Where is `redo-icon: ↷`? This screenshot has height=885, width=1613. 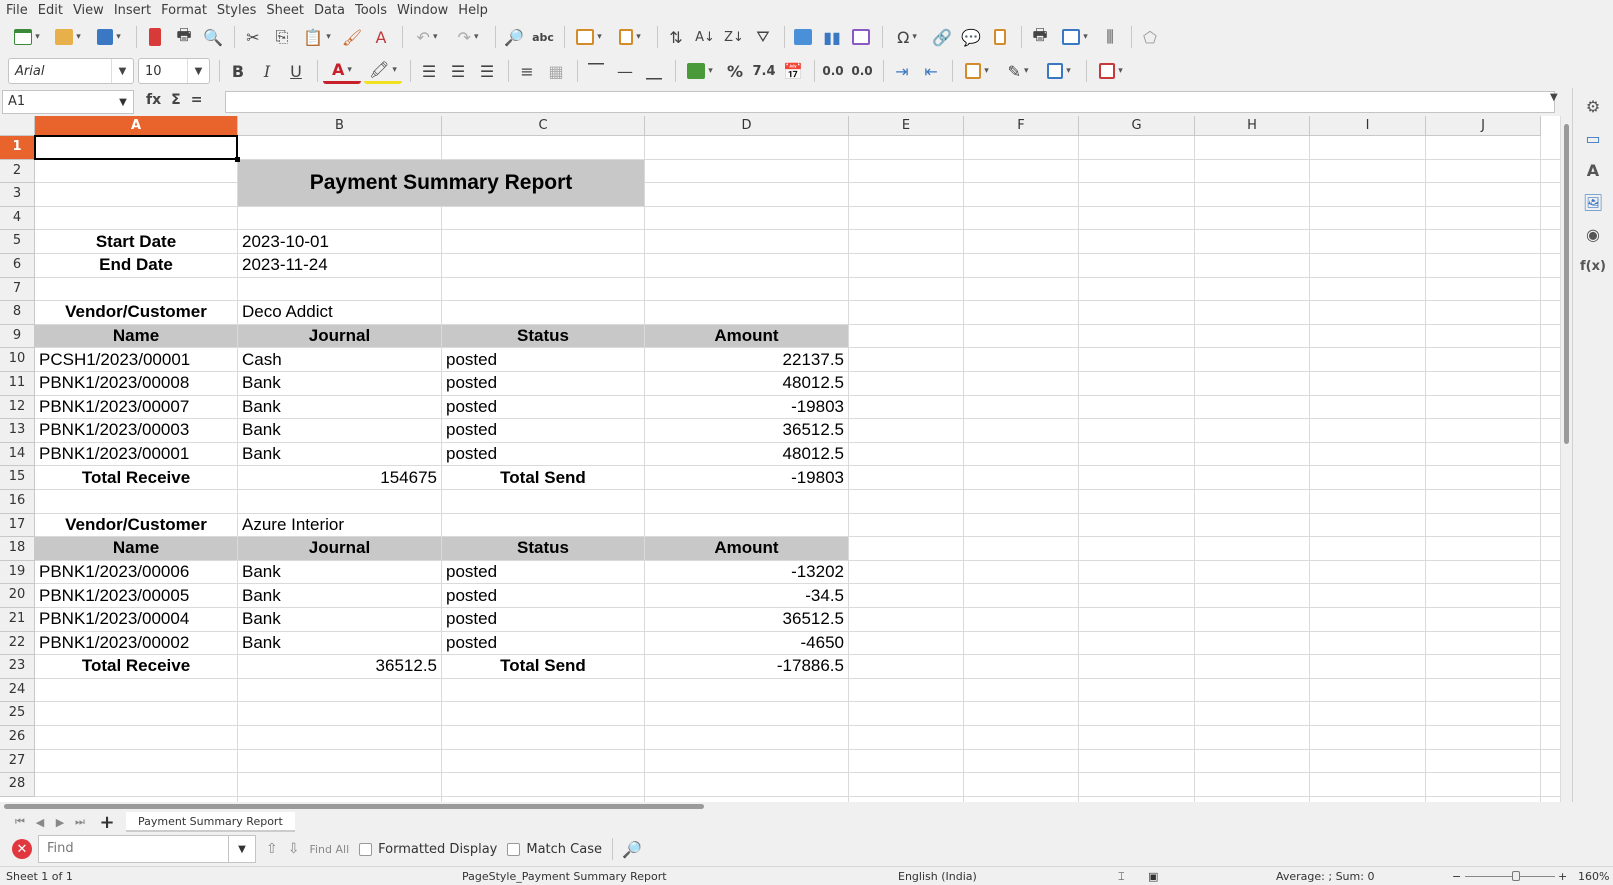 redo-icon: ↷ is located at coordinates (468, 37).